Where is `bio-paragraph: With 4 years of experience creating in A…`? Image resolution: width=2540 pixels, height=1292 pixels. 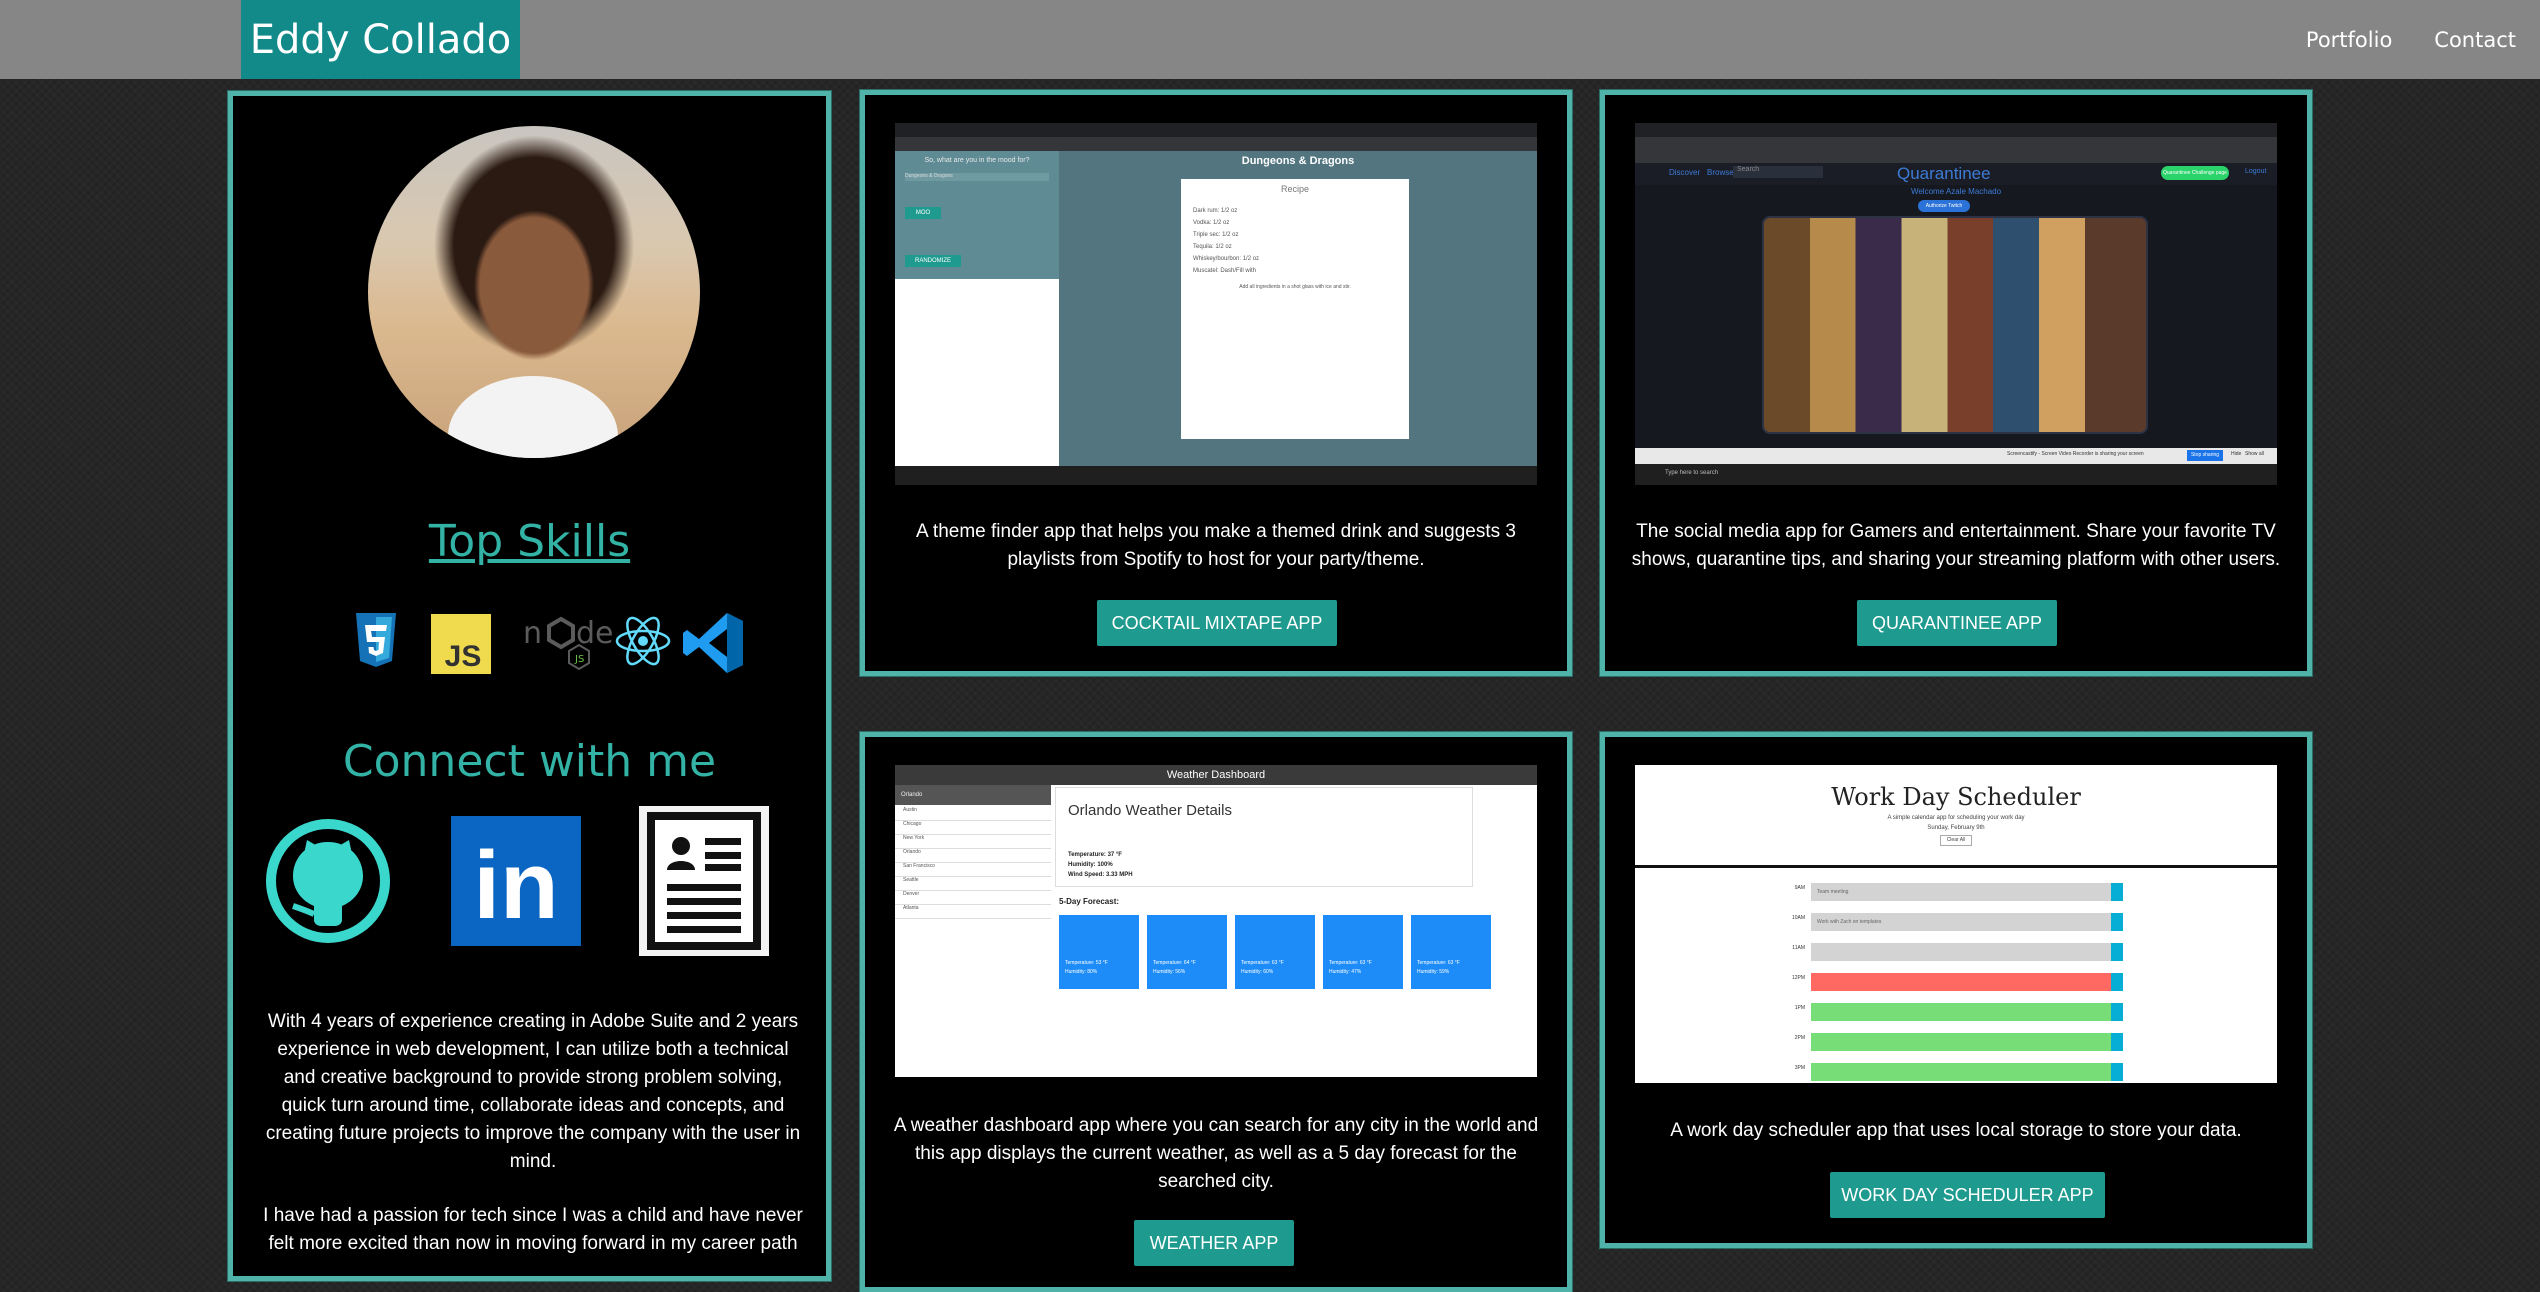
bio-paragraph: With 4 years of experience creating in A… is located at coordinates (533, 1091).